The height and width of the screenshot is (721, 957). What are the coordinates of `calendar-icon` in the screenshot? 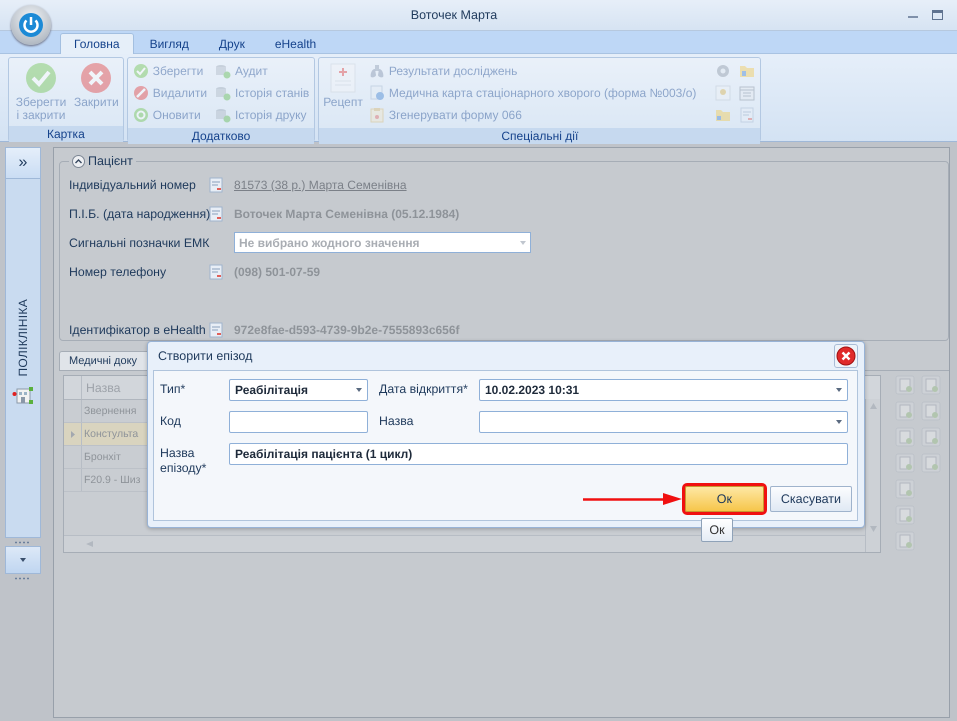 It's located at (747, 93).